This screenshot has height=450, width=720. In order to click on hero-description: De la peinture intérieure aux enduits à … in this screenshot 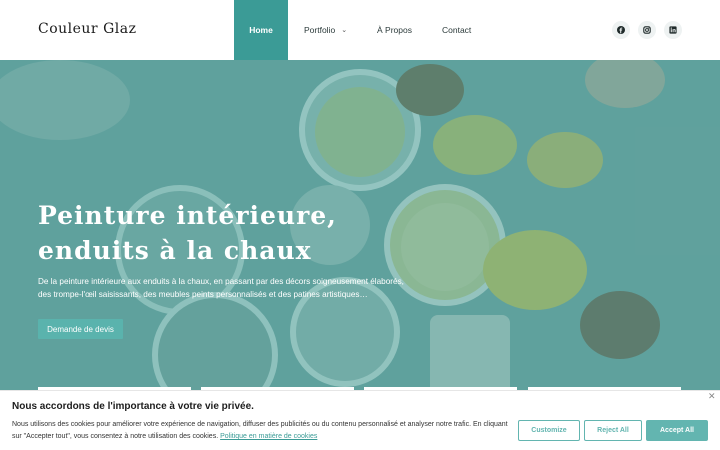, I will do `click(221, 288)`.